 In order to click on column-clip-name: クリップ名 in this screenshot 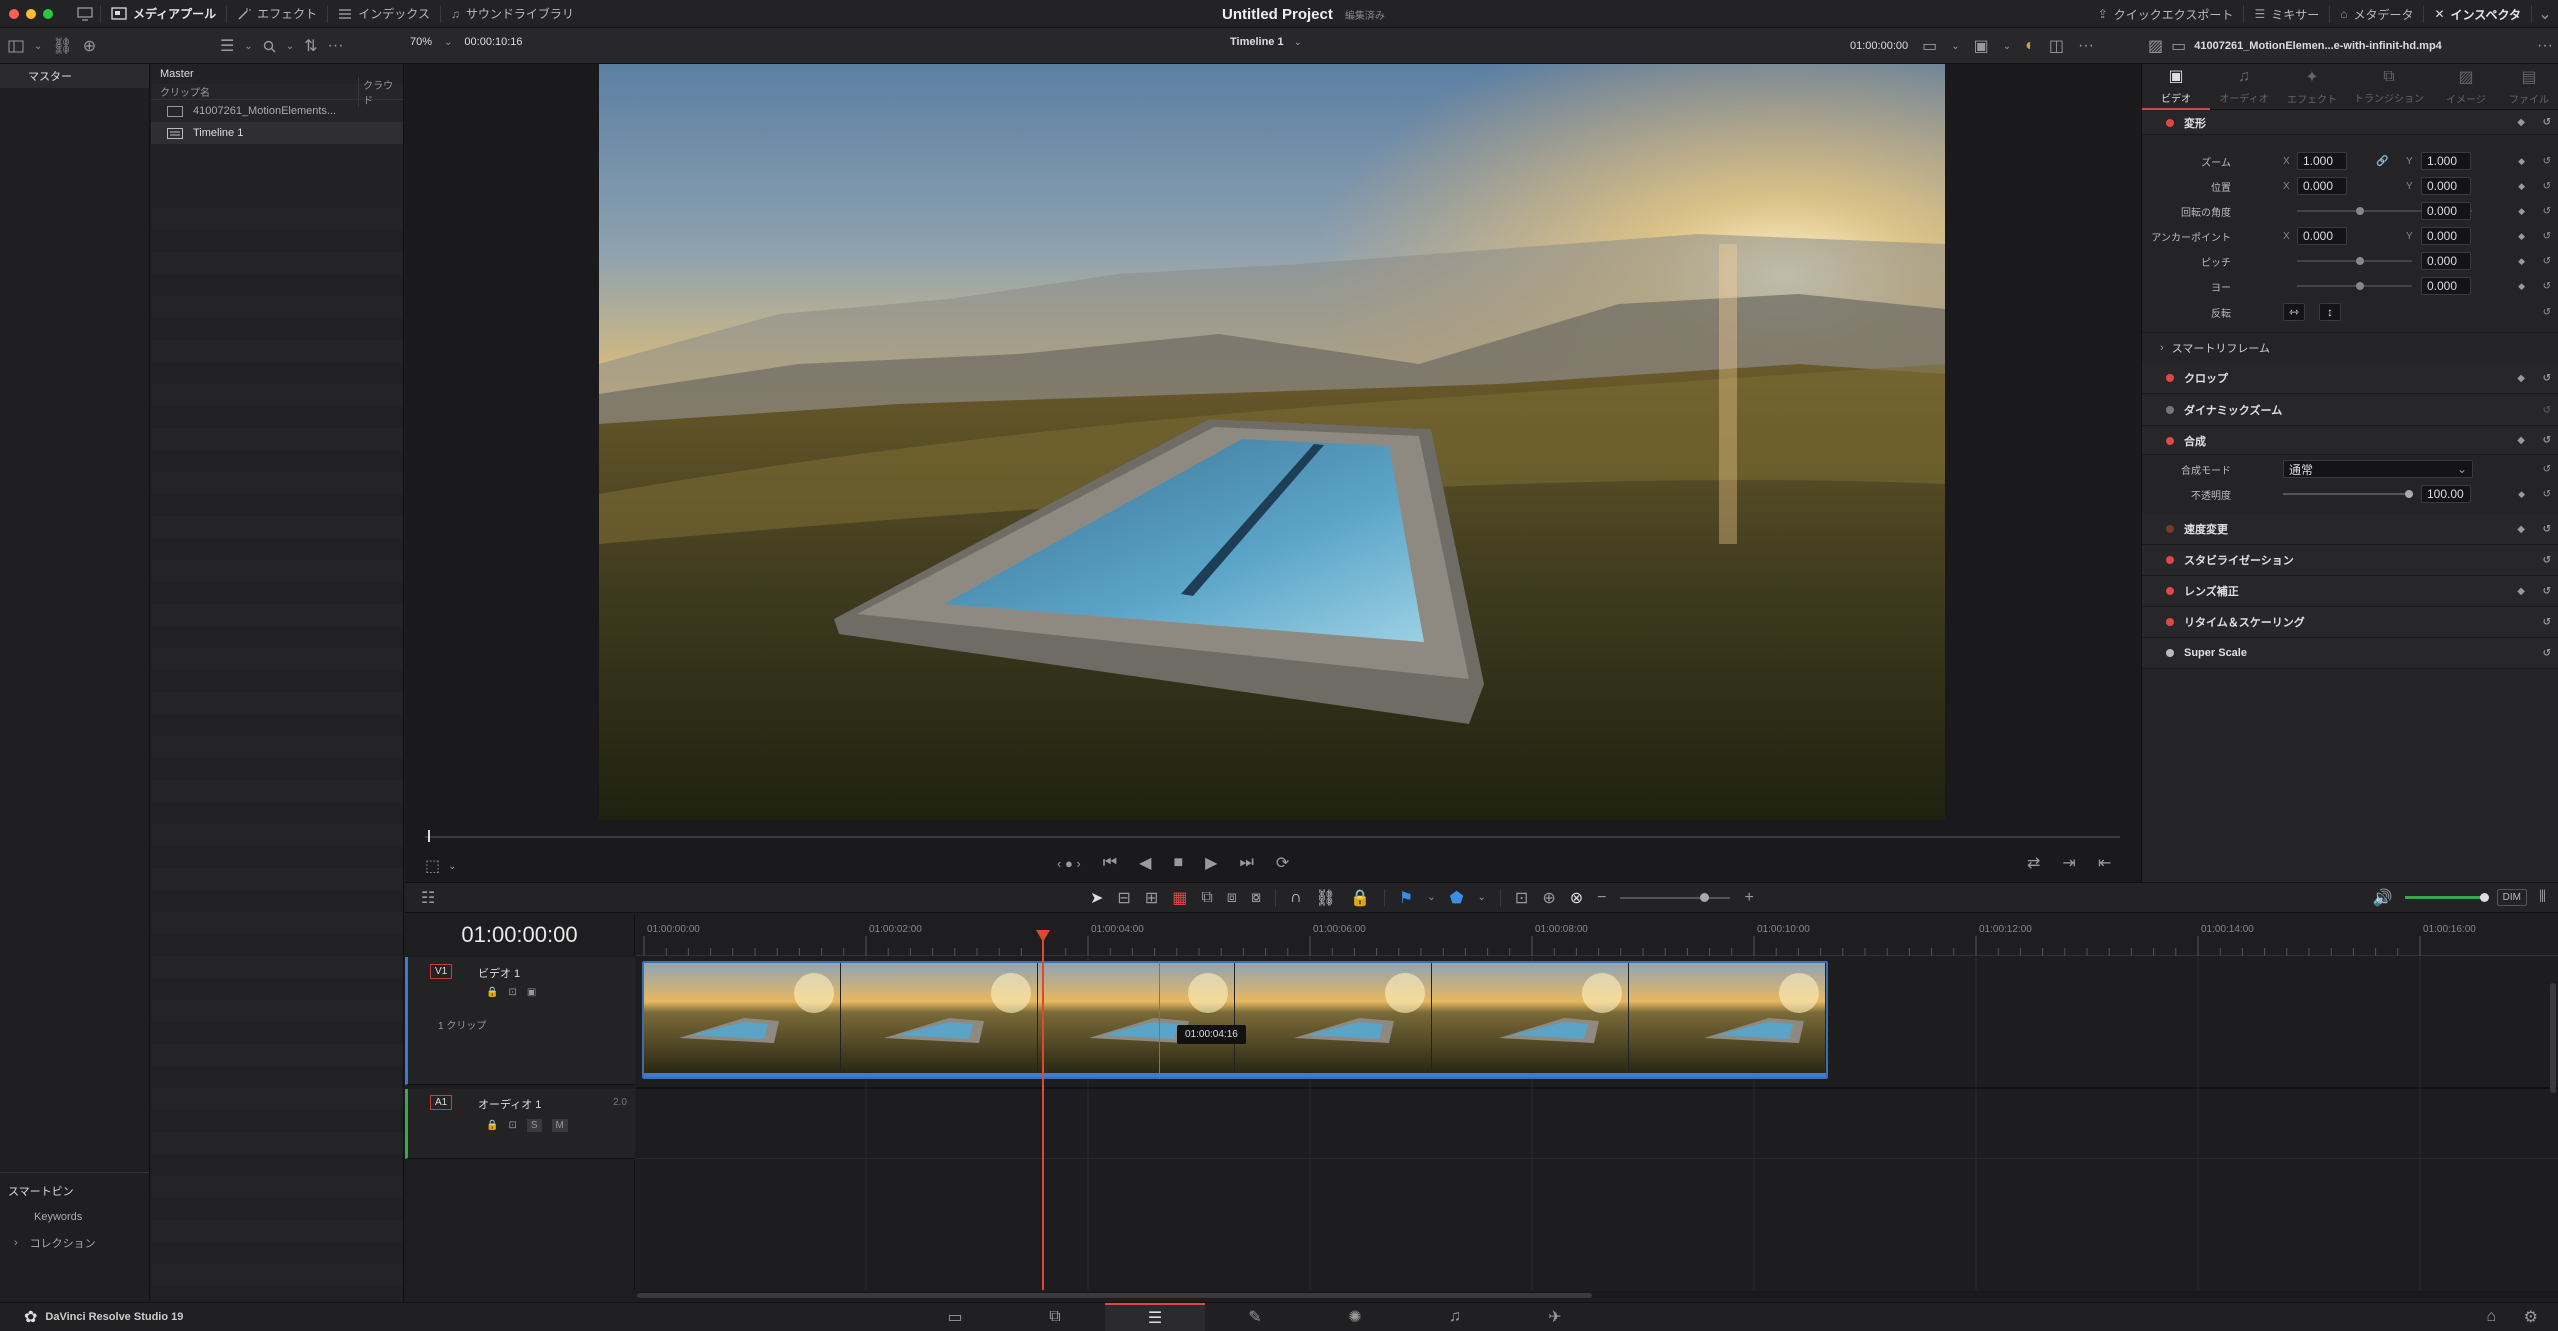, I will do `click(254, 91)`.